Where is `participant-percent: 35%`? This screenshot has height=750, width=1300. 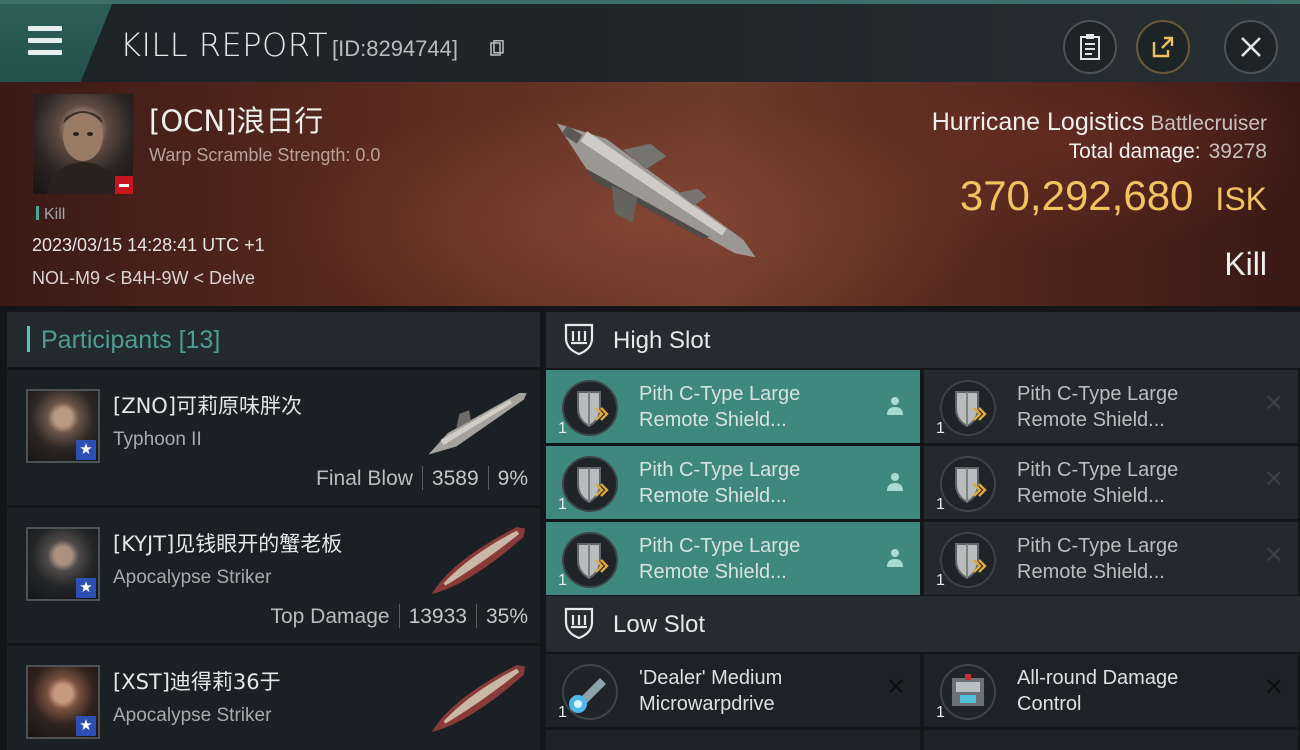 participant-percent: 35% is located at coordinates (506, 616).